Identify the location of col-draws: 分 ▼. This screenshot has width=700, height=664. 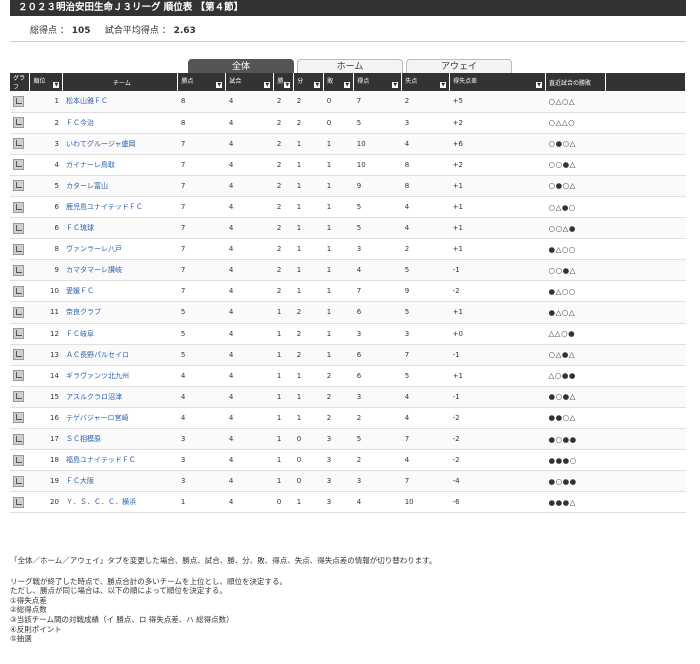
(309, 82).